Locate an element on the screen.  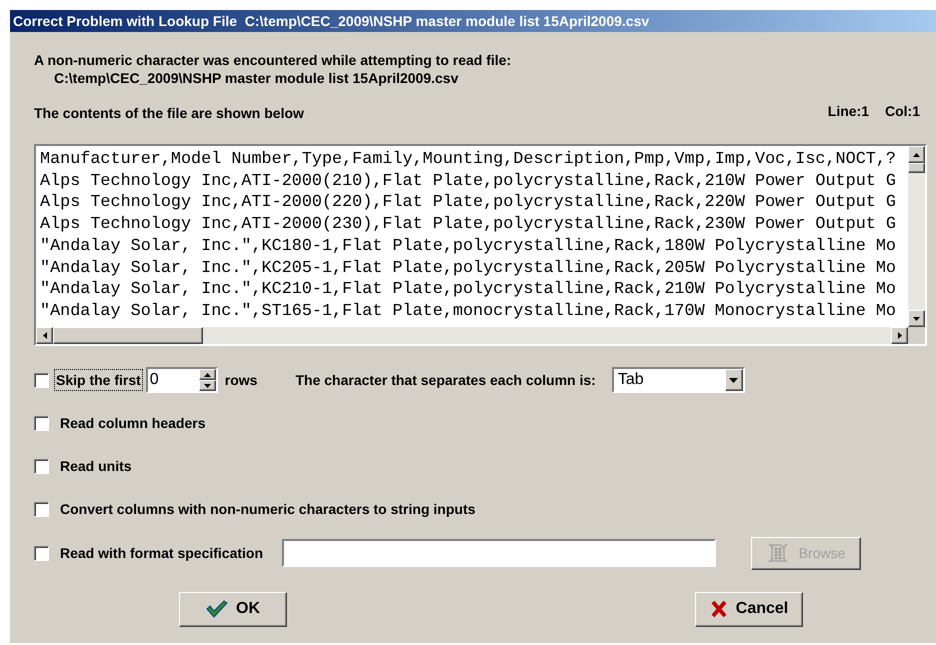
horizontal-scrollbar is located at coordinates (472, 335).